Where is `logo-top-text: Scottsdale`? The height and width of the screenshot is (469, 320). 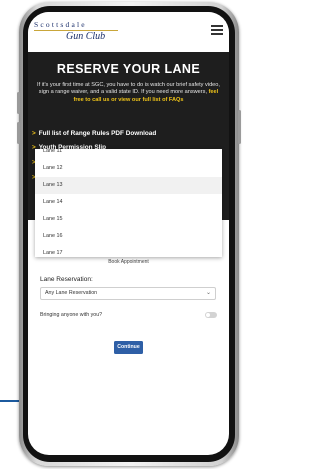
logo-top-text: Scottsdale is located at coordinates (60, 24).